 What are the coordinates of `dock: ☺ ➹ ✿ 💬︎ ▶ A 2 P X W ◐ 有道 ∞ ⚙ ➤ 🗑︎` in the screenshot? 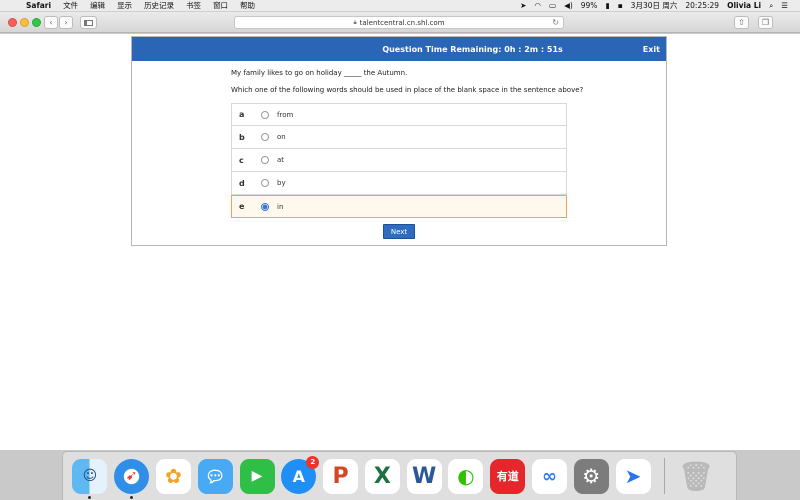 It's located at (399, 475).